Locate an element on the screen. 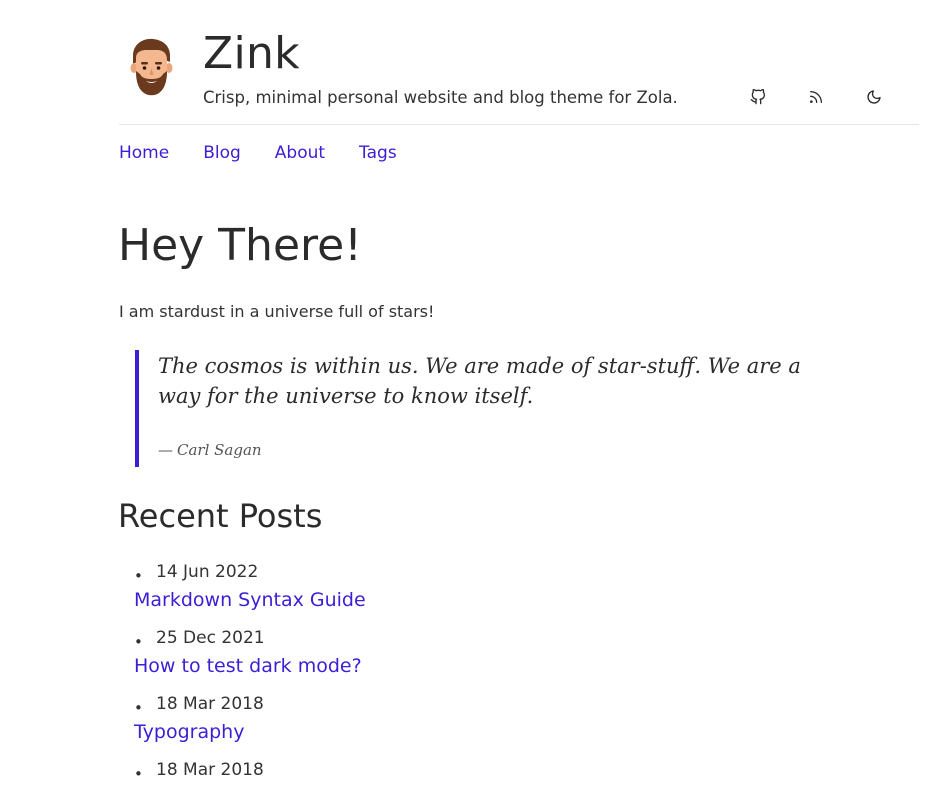 This screenshot has height=788, width=928. list-item: • 18 Mar 2018 is located at coordinates (484, 773).